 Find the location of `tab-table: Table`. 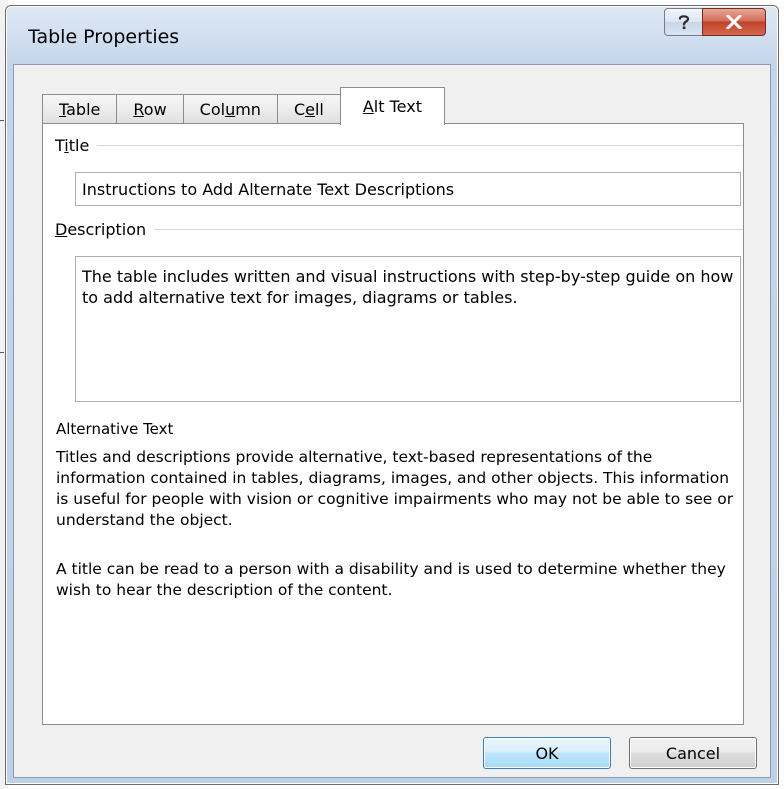

tab-table: Table is located at coordinates (80, 109).